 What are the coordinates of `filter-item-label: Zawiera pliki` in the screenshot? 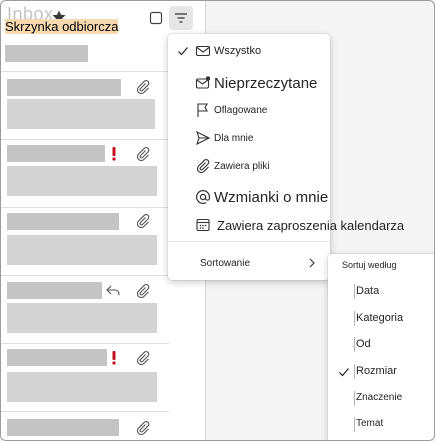 It's located at (242, 166).